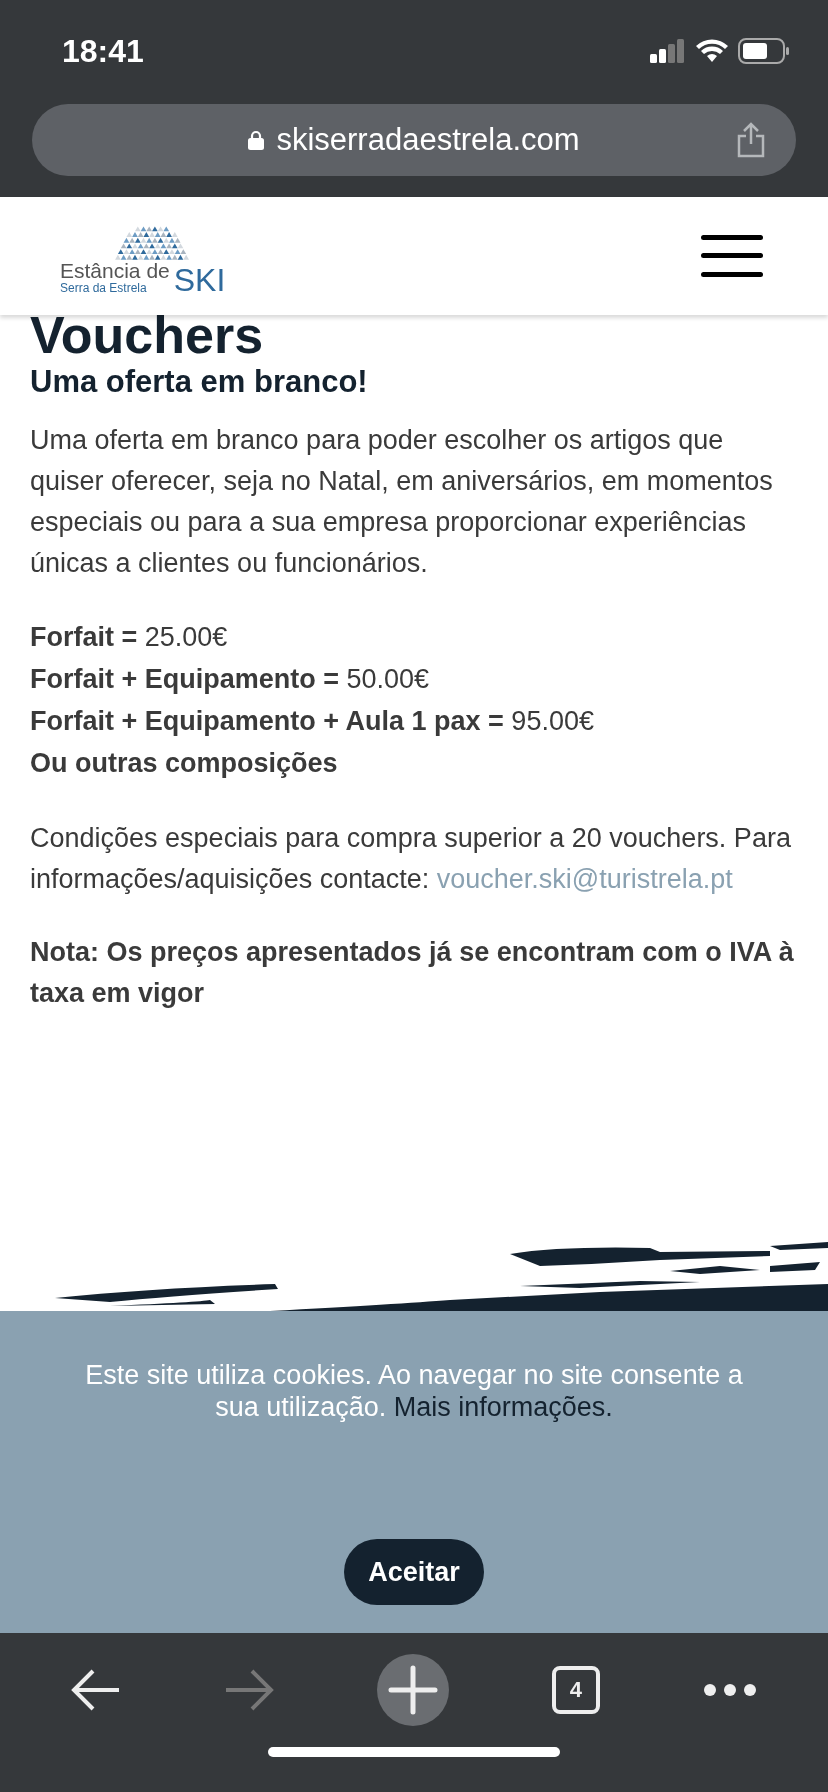 The height and width of the screenshot is (1792, 828). What do you see at coordinates (668, 51) in the screenshot?
I see `signal-icon` at bounding box center [668, 51].